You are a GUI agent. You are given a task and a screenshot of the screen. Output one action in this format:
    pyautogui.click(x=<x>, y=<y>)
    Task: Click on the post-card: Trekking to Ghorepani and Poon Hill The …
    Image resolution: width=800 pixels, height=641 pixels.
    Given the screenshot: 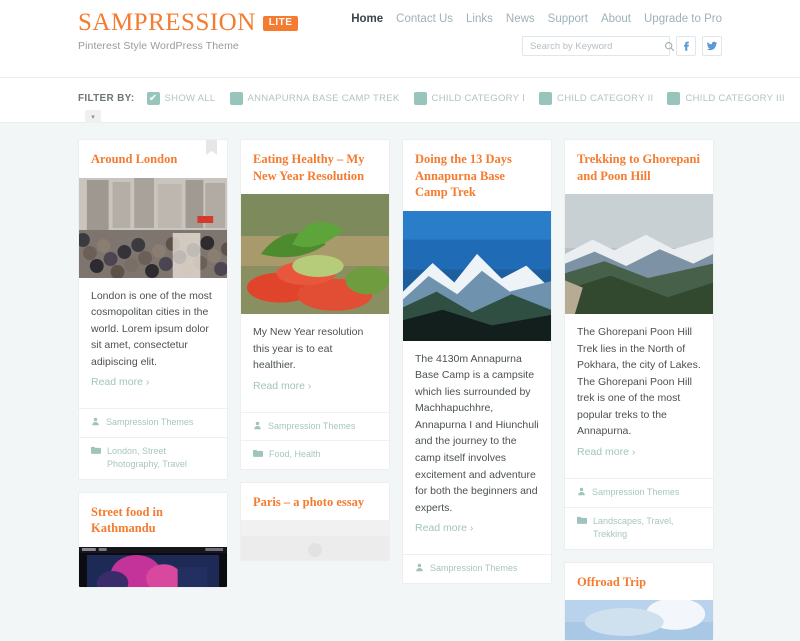 What is the action you would take?
    pyautogui.click(x=639, y=344)
    